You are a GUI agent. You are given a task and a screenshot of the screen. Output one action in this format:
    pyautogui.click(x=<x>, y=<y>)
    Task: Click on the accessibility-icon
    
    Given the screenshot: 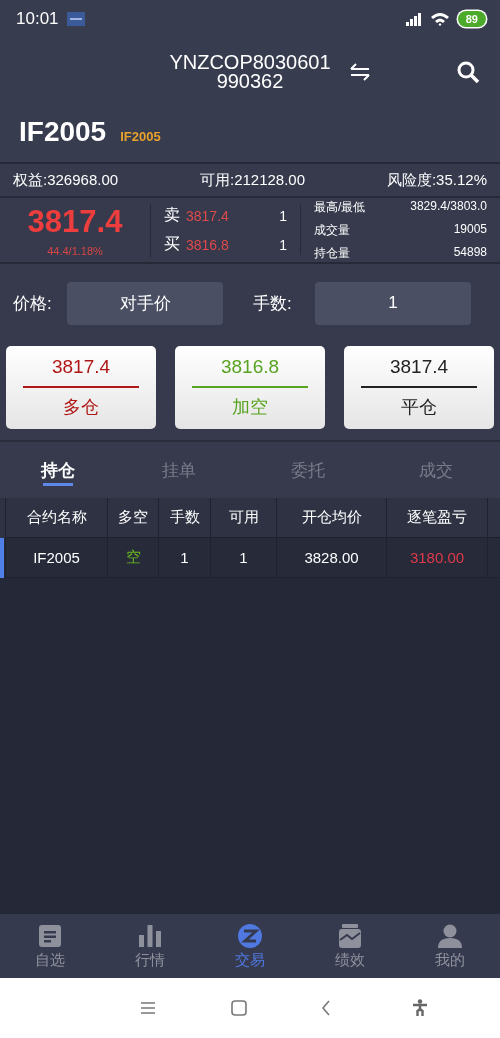 What is the action you would take?
    pyautogui.click(x=419, y=1008)
    